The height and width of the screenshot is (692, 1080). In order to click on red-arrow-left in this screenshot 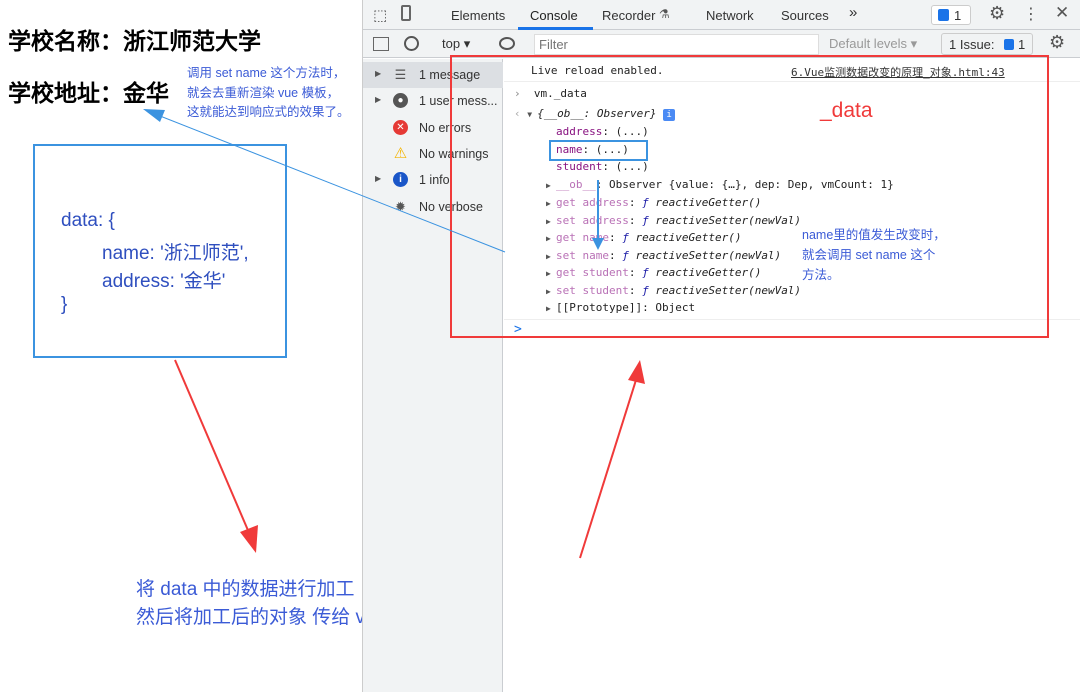, I will do `click(212, 447)`.